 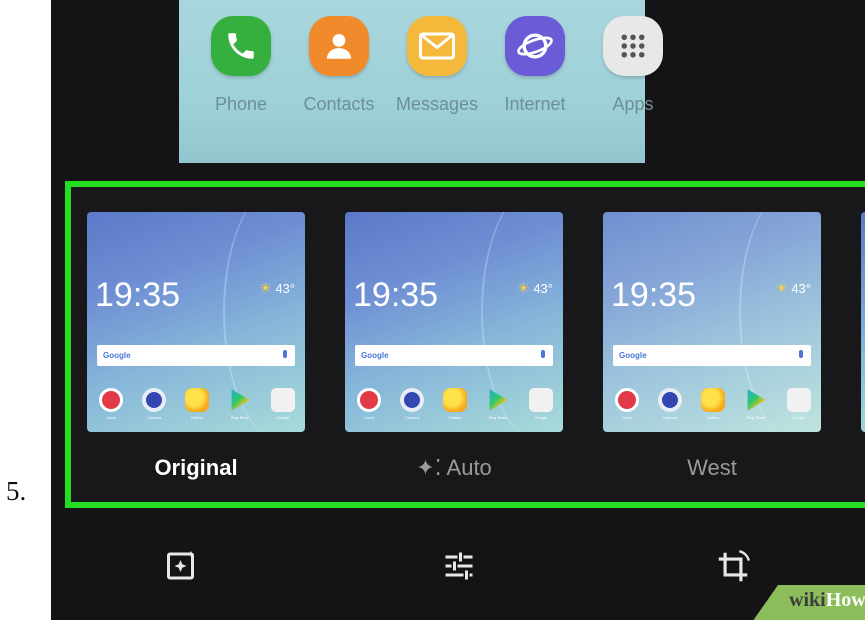 What do you see at coordinates (437, 46) in the screenshot?
I see `envelope-icon` at bounding box center [437, 46].